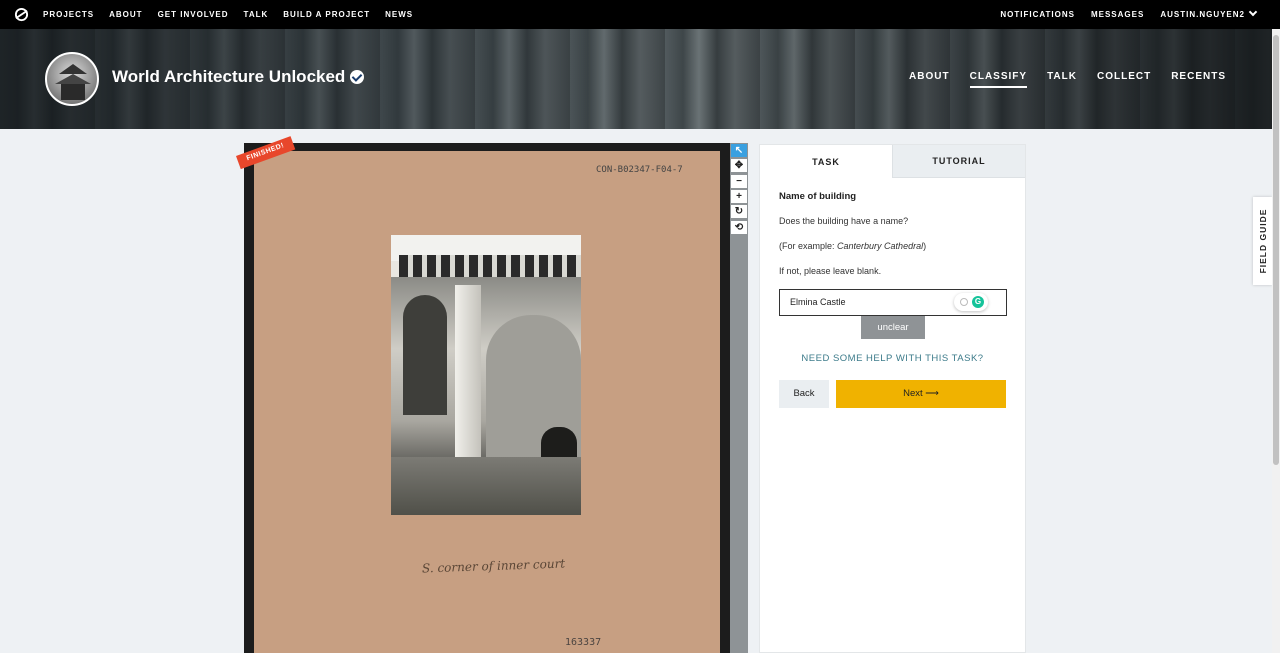 This screenshot has height=653, width=1280. I want to click on power-icon, so click(964, 302).